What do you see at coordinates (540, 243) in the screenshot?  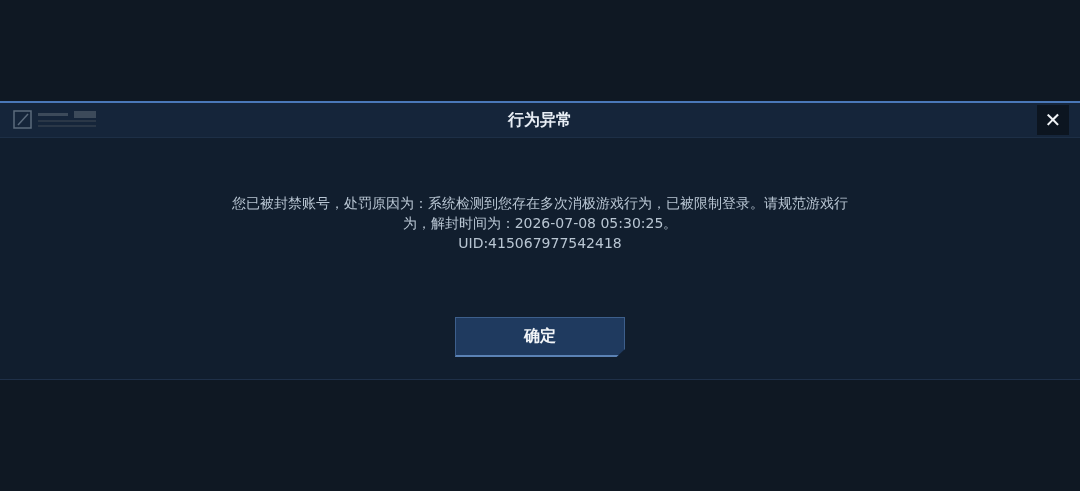 I see `uid-text: UID:415067977542418` at bounding box center [540, 243].